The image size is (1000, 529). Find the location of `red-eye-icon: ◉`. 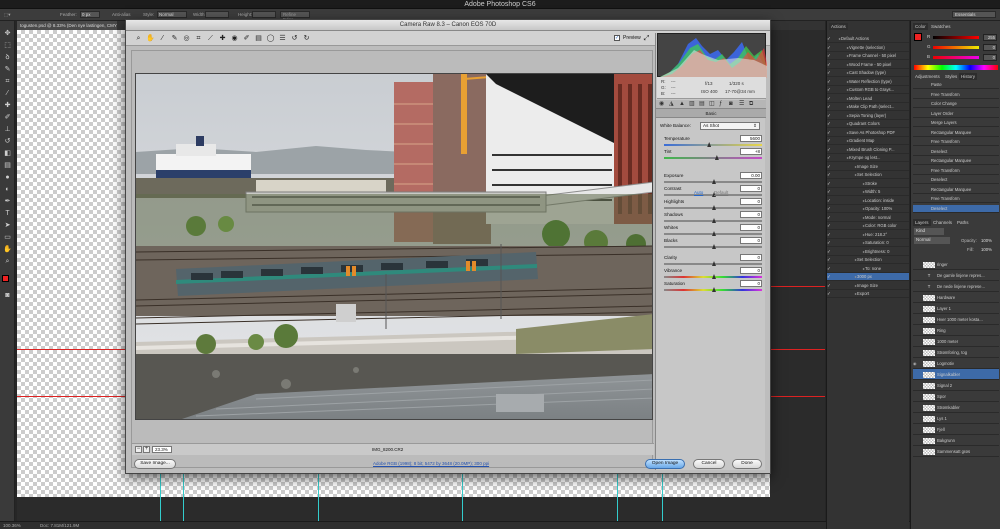

red-eye-icon: ◉ is located at coordinates (234, 38).